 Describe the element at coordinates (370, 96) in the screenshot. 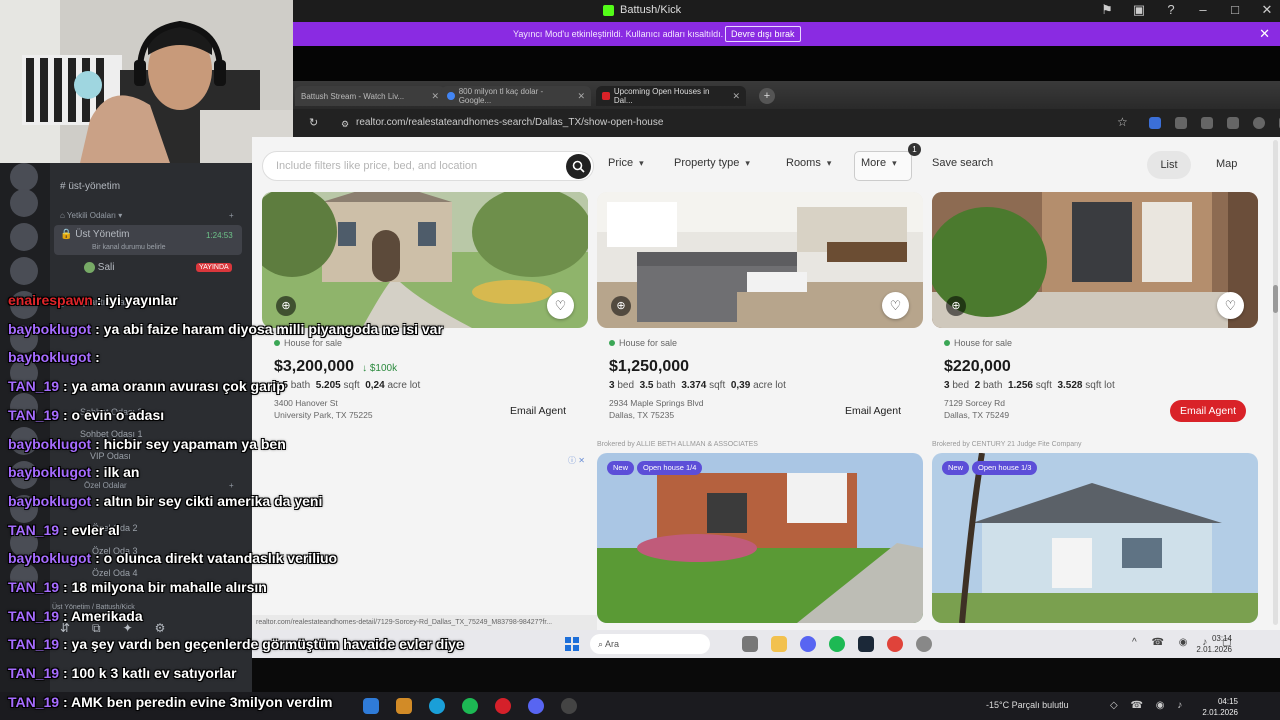

I see `tab-battush-stream: Battush Stream - Watch Liv... ✕` at that location.